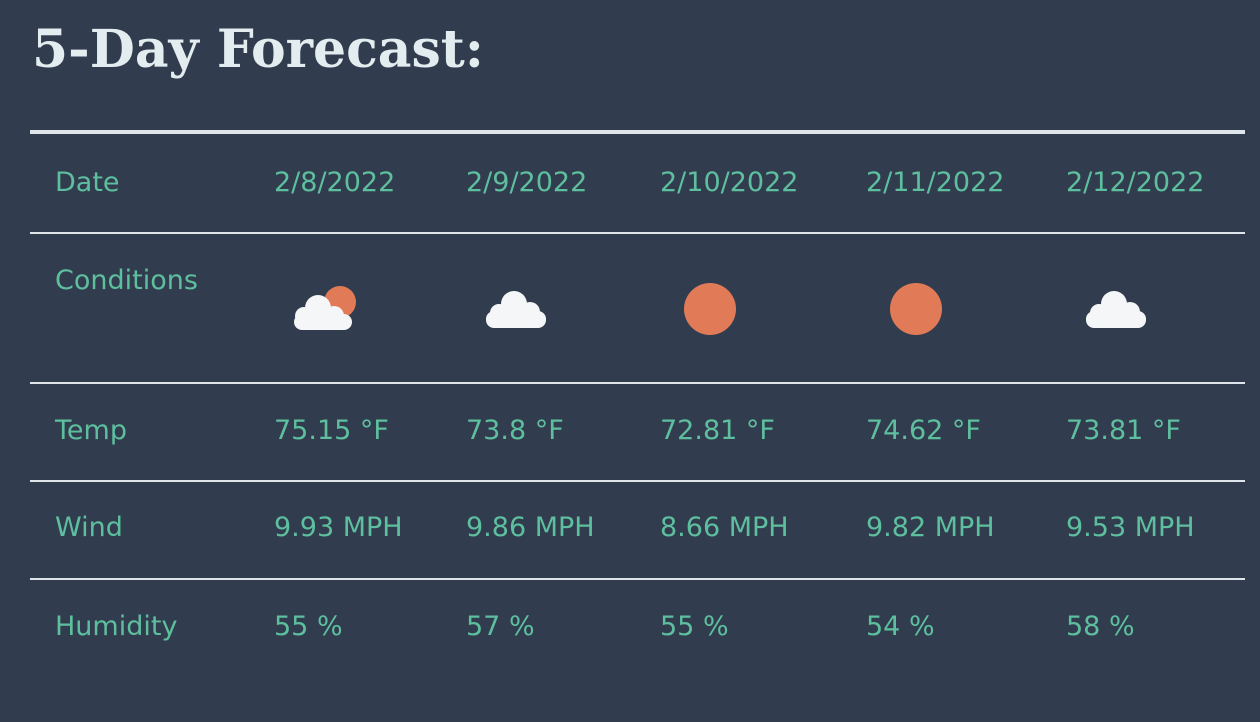  What do you see at coordinates (935, 182) in the screenshot?
I see `day-date: 2/11/2022` at bounding box center [935, 182].